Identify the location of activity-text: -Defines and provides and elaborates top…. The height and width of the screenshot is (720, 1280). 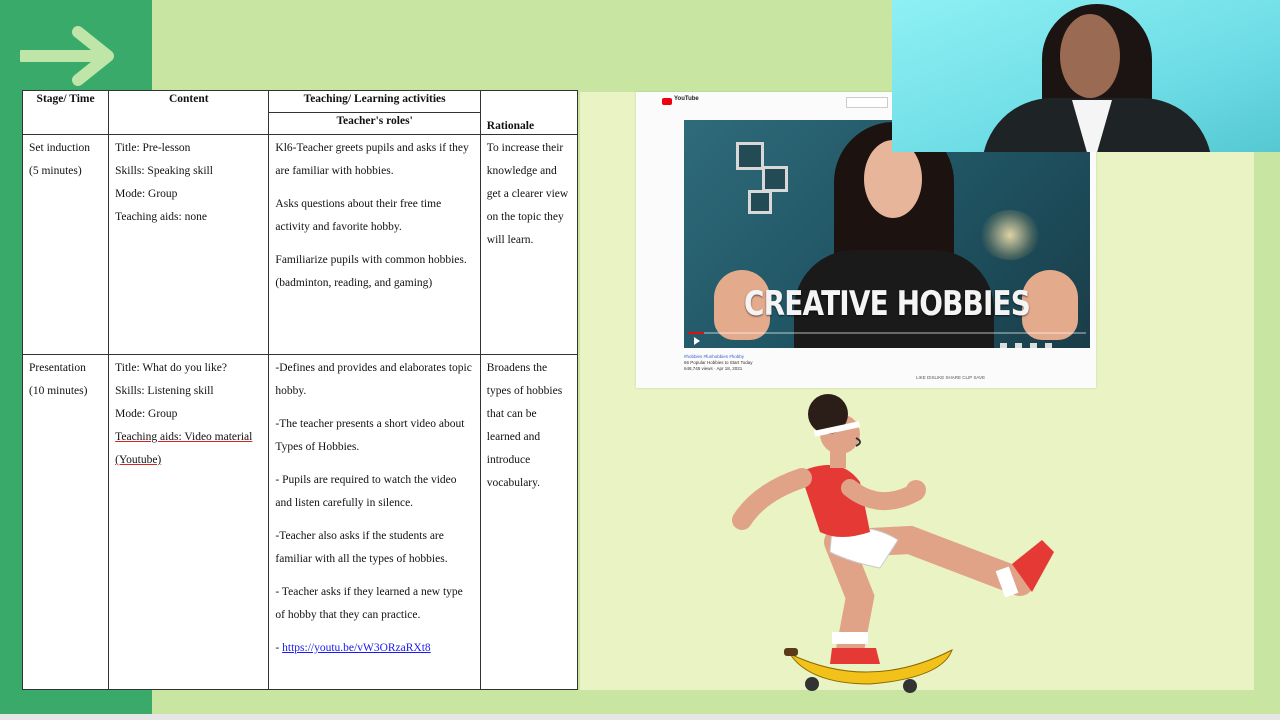
(373, 379).